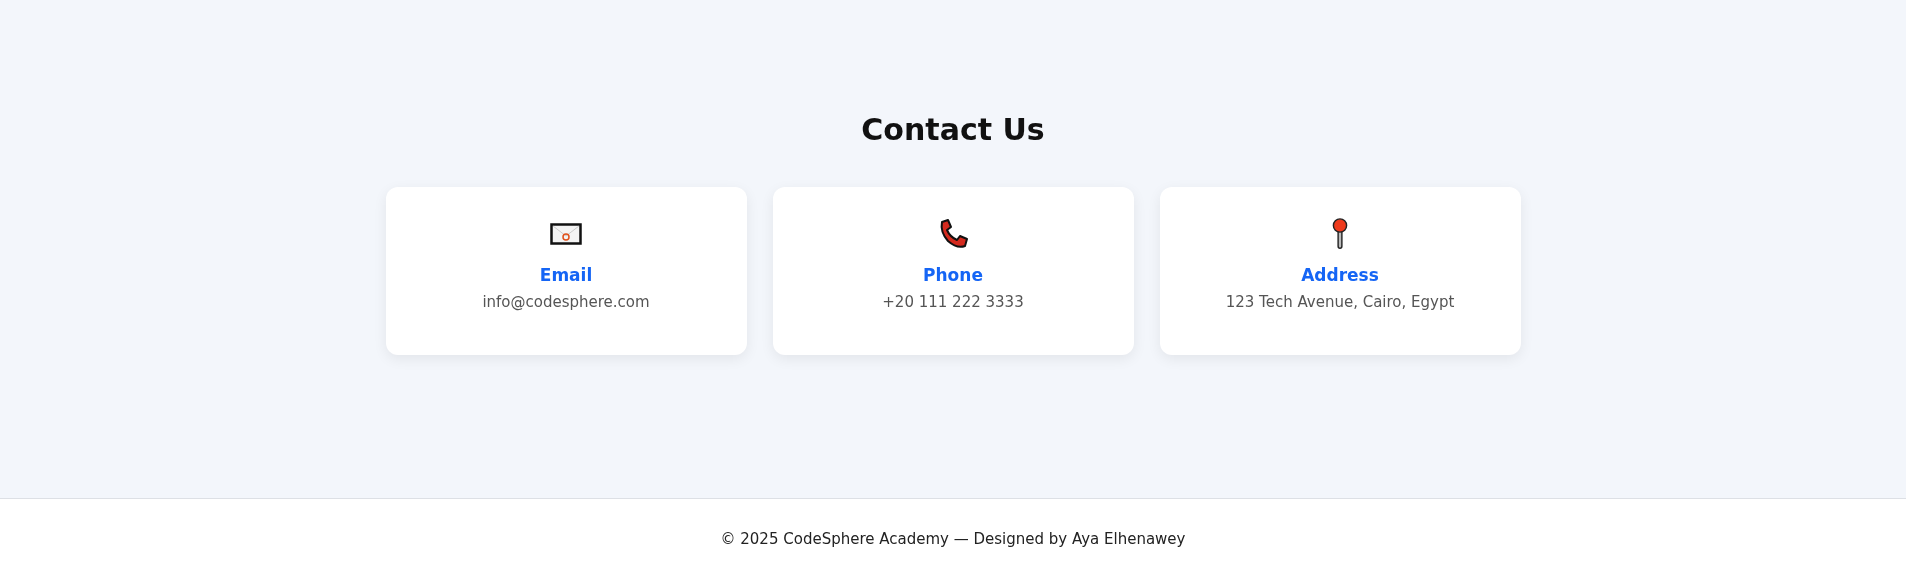 This screenshot has height=579, width=1912. I want to click on card-title: Address, so click(1340, 275).